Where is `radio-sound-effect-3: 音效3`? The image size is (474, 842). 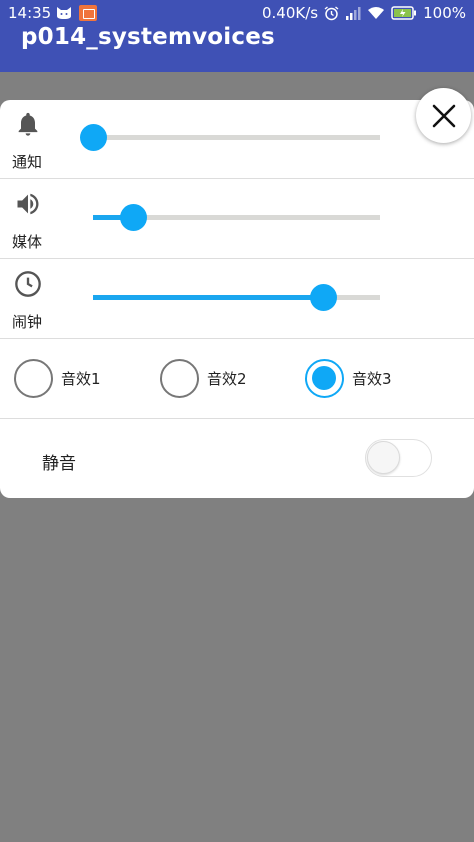 radio-sound-effect-3: 音效3 is located at coordinates (348, 378).